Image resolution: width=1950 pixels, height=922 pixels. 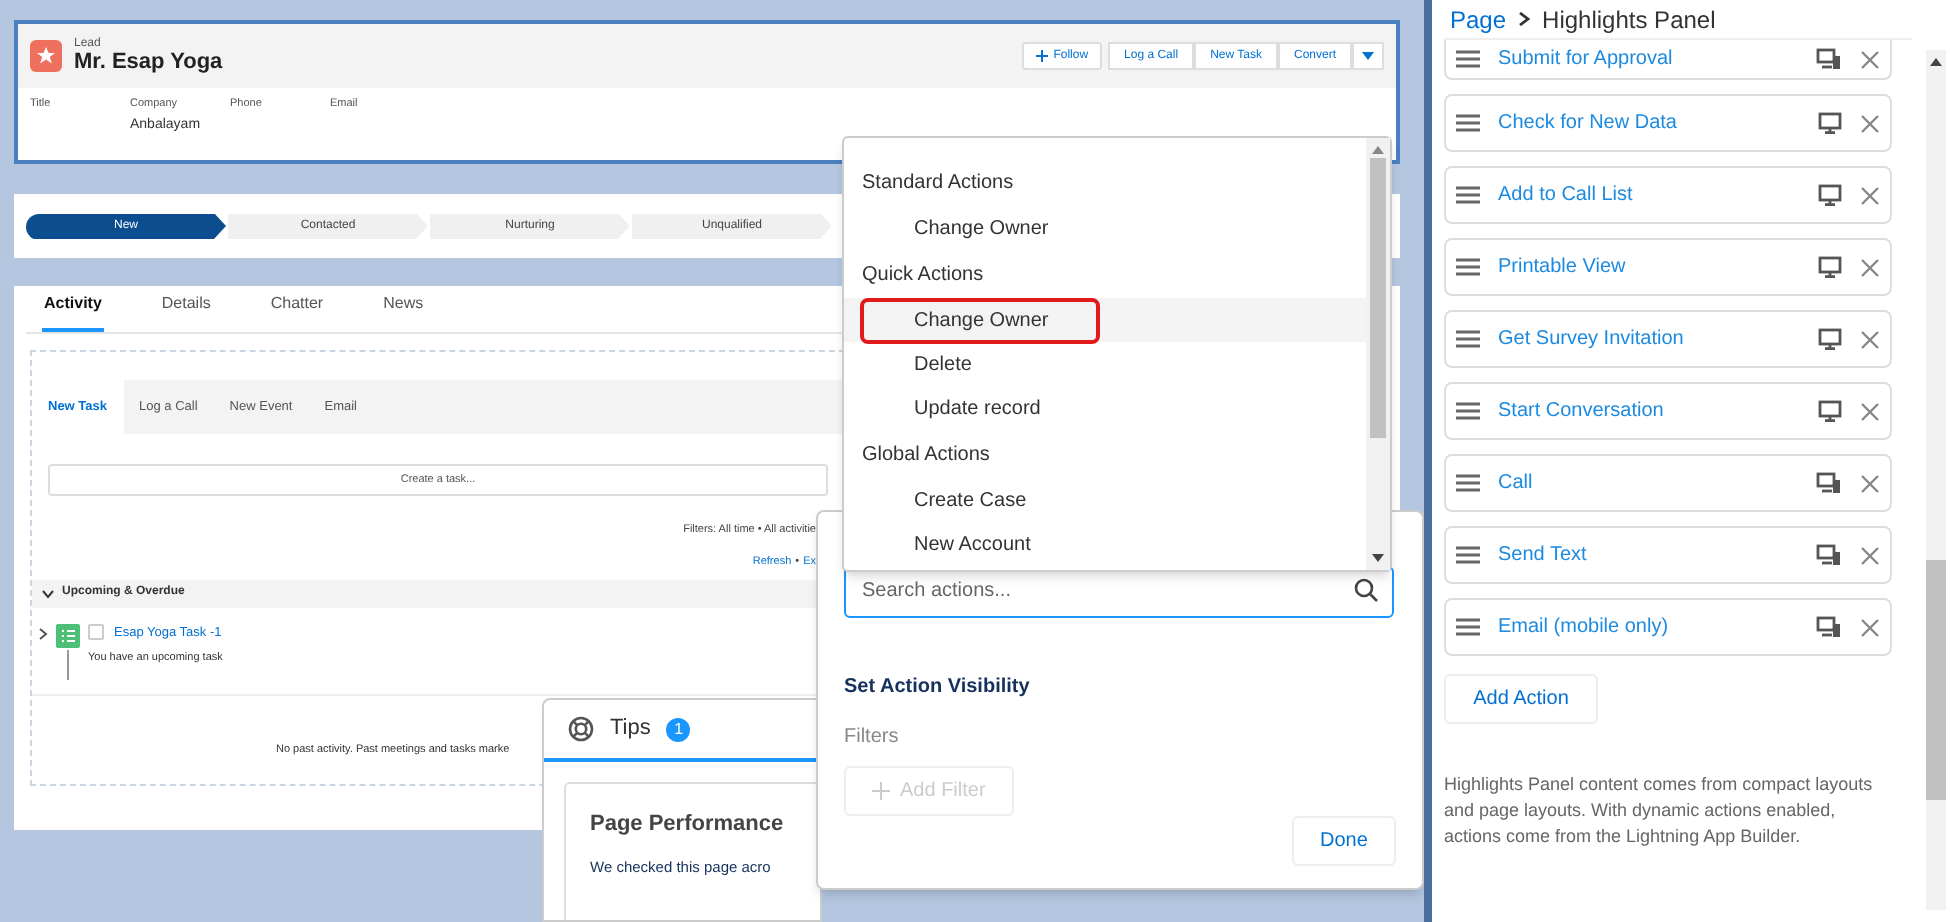 I want to click on breadcrumb-current: Highlights Panel, so click(x=1629, y=20).